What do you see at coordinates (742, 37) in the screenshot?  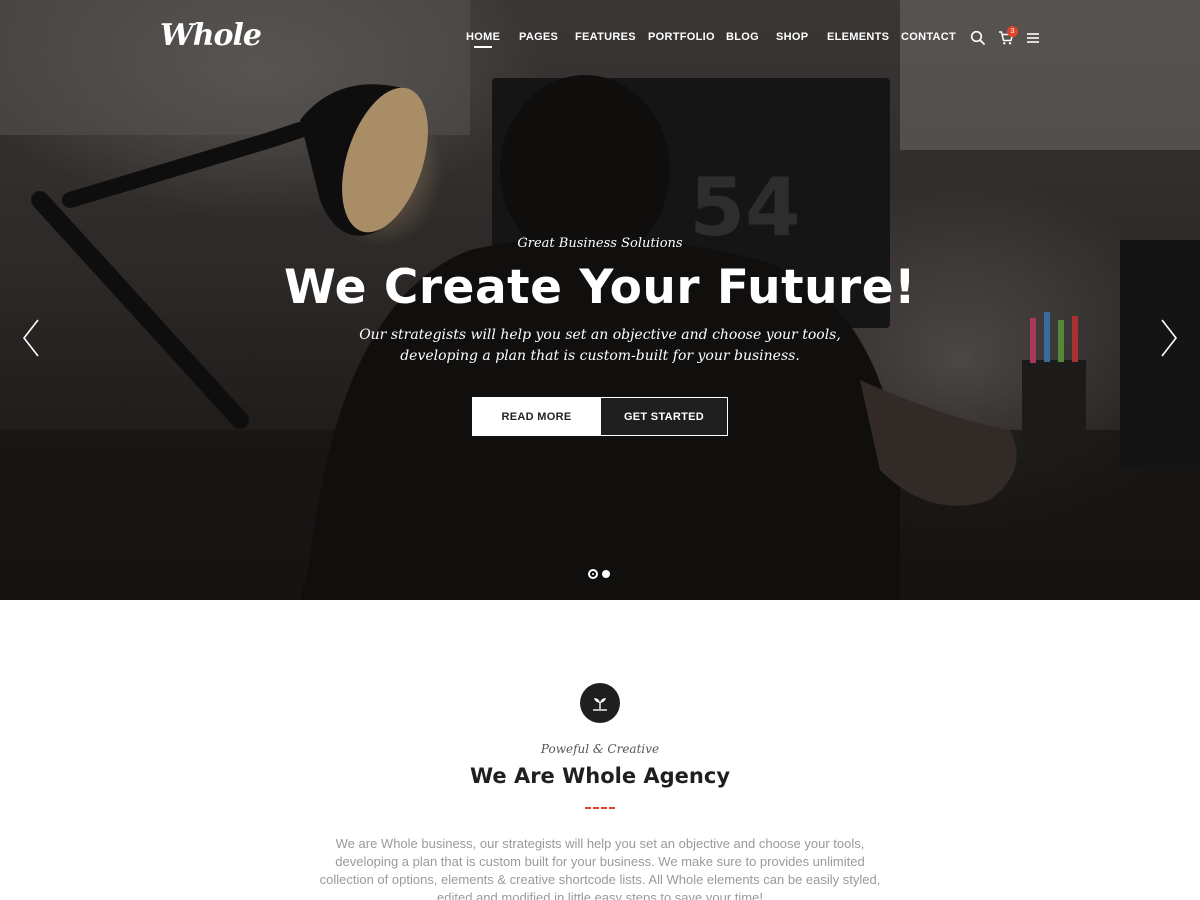 I see `nav-item-blog: BLOG` at bounding box center [742, 37].